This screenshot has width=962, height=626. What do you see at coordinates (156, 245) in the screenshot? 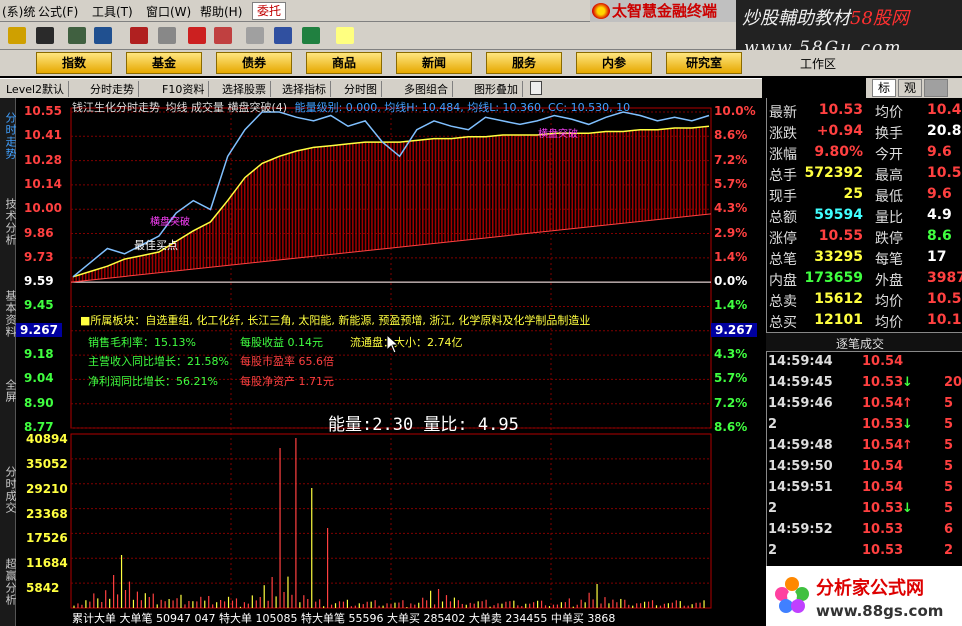
I see `best-buy-label: 最佳买点` at bounding box center [156, 245].